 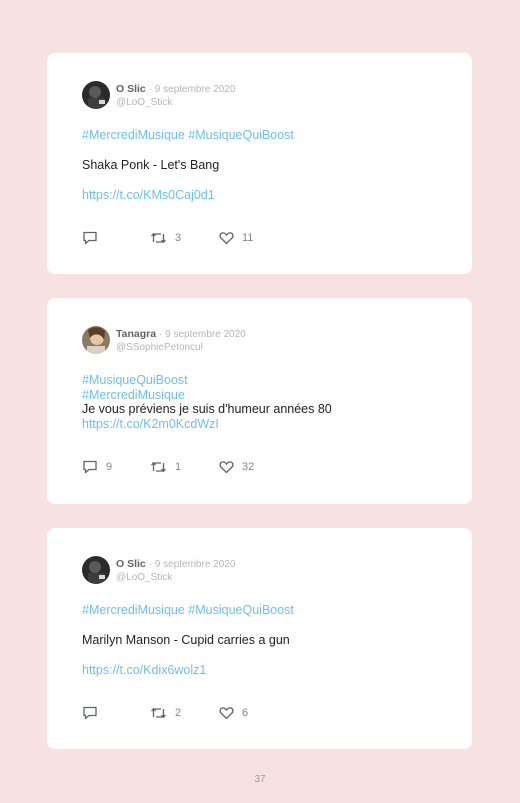 I want to click on tweet-link: https://t.co/K2m0KcdWzI, so click(x=267, y=424).